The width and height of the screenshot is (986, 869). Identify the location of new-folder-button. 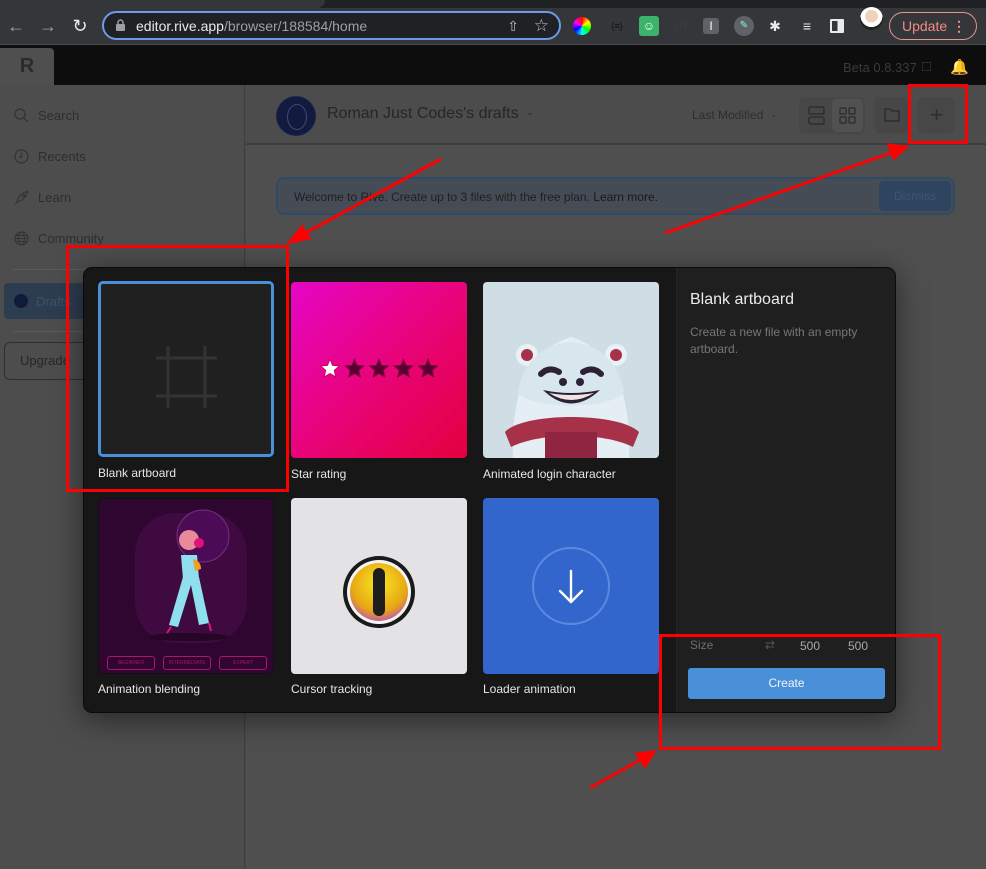
(892, 115).